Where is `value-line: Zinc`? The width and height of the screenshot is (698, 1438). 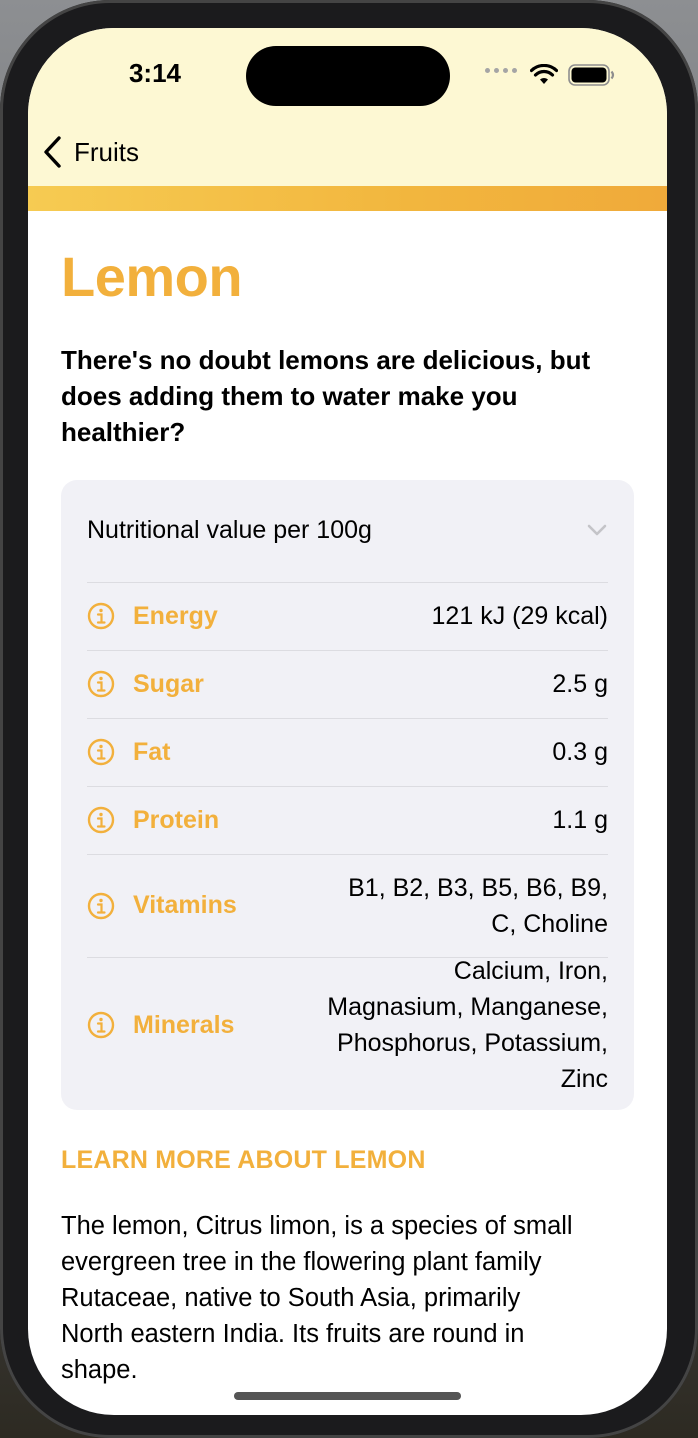 value-line: Zinc is located at coordinates (584, 1079).